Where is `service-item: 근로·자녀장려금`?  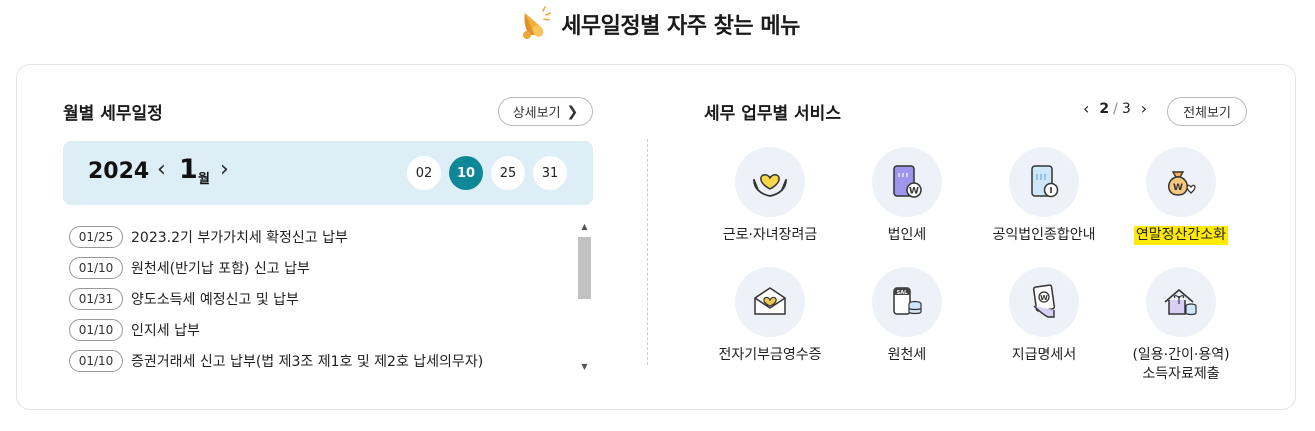
service-item: 근로·자녀장려금 is located at coordinates (770, 196).